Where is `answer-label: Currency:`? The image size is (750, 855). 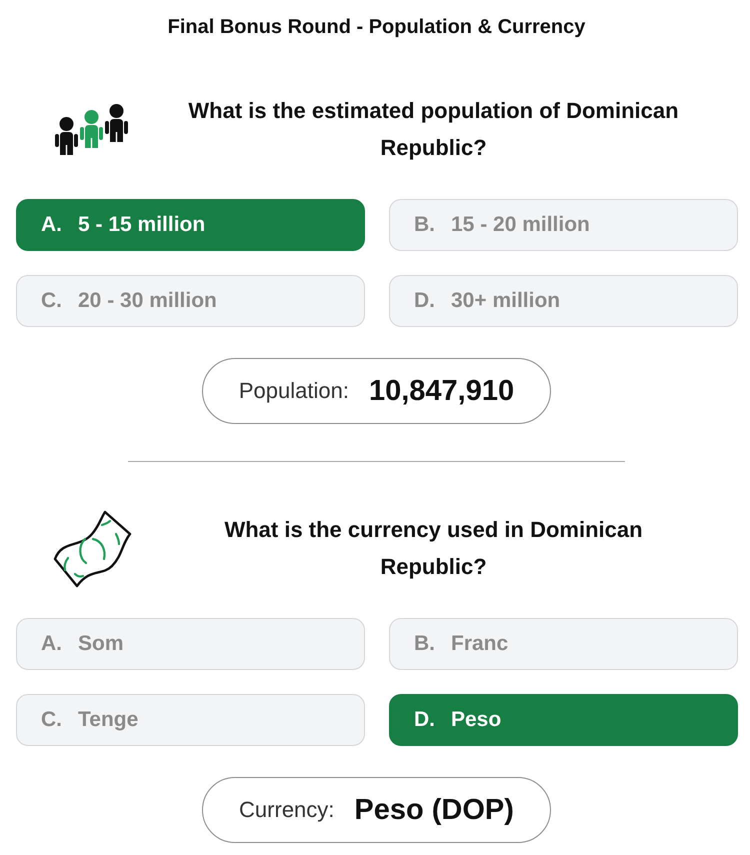
answer-label: Currency: is located at coordinates (286, 810).